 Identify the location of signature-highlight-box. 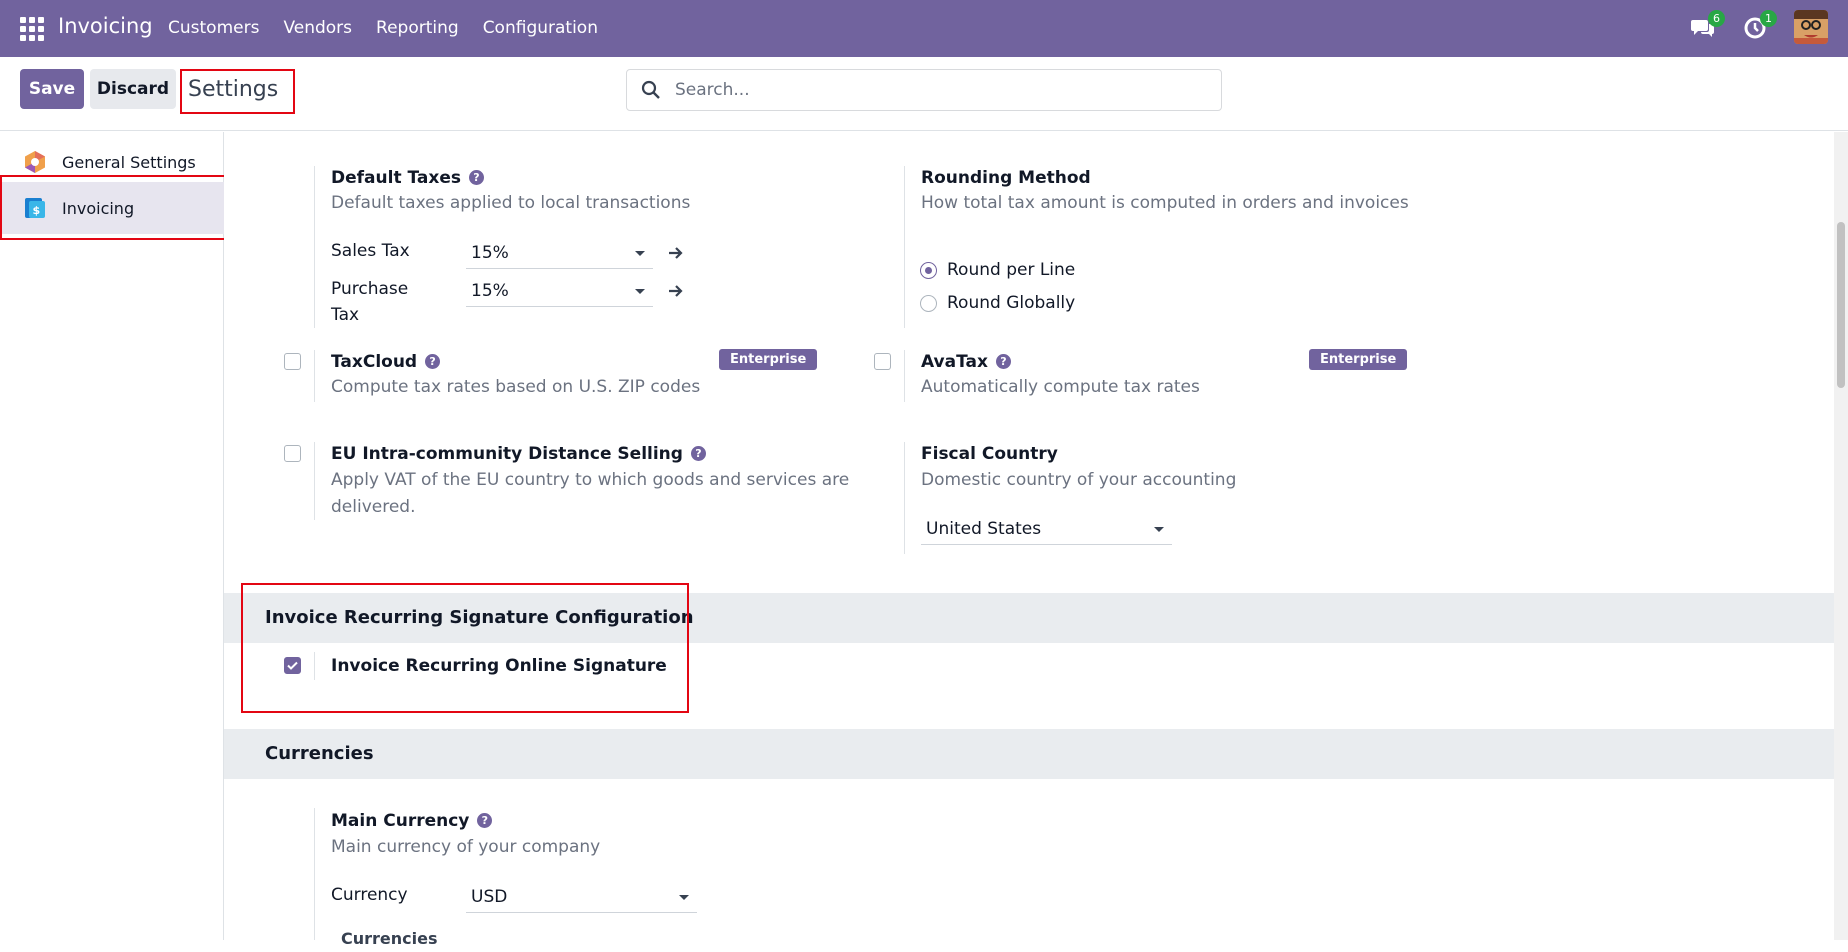
(465, 648).